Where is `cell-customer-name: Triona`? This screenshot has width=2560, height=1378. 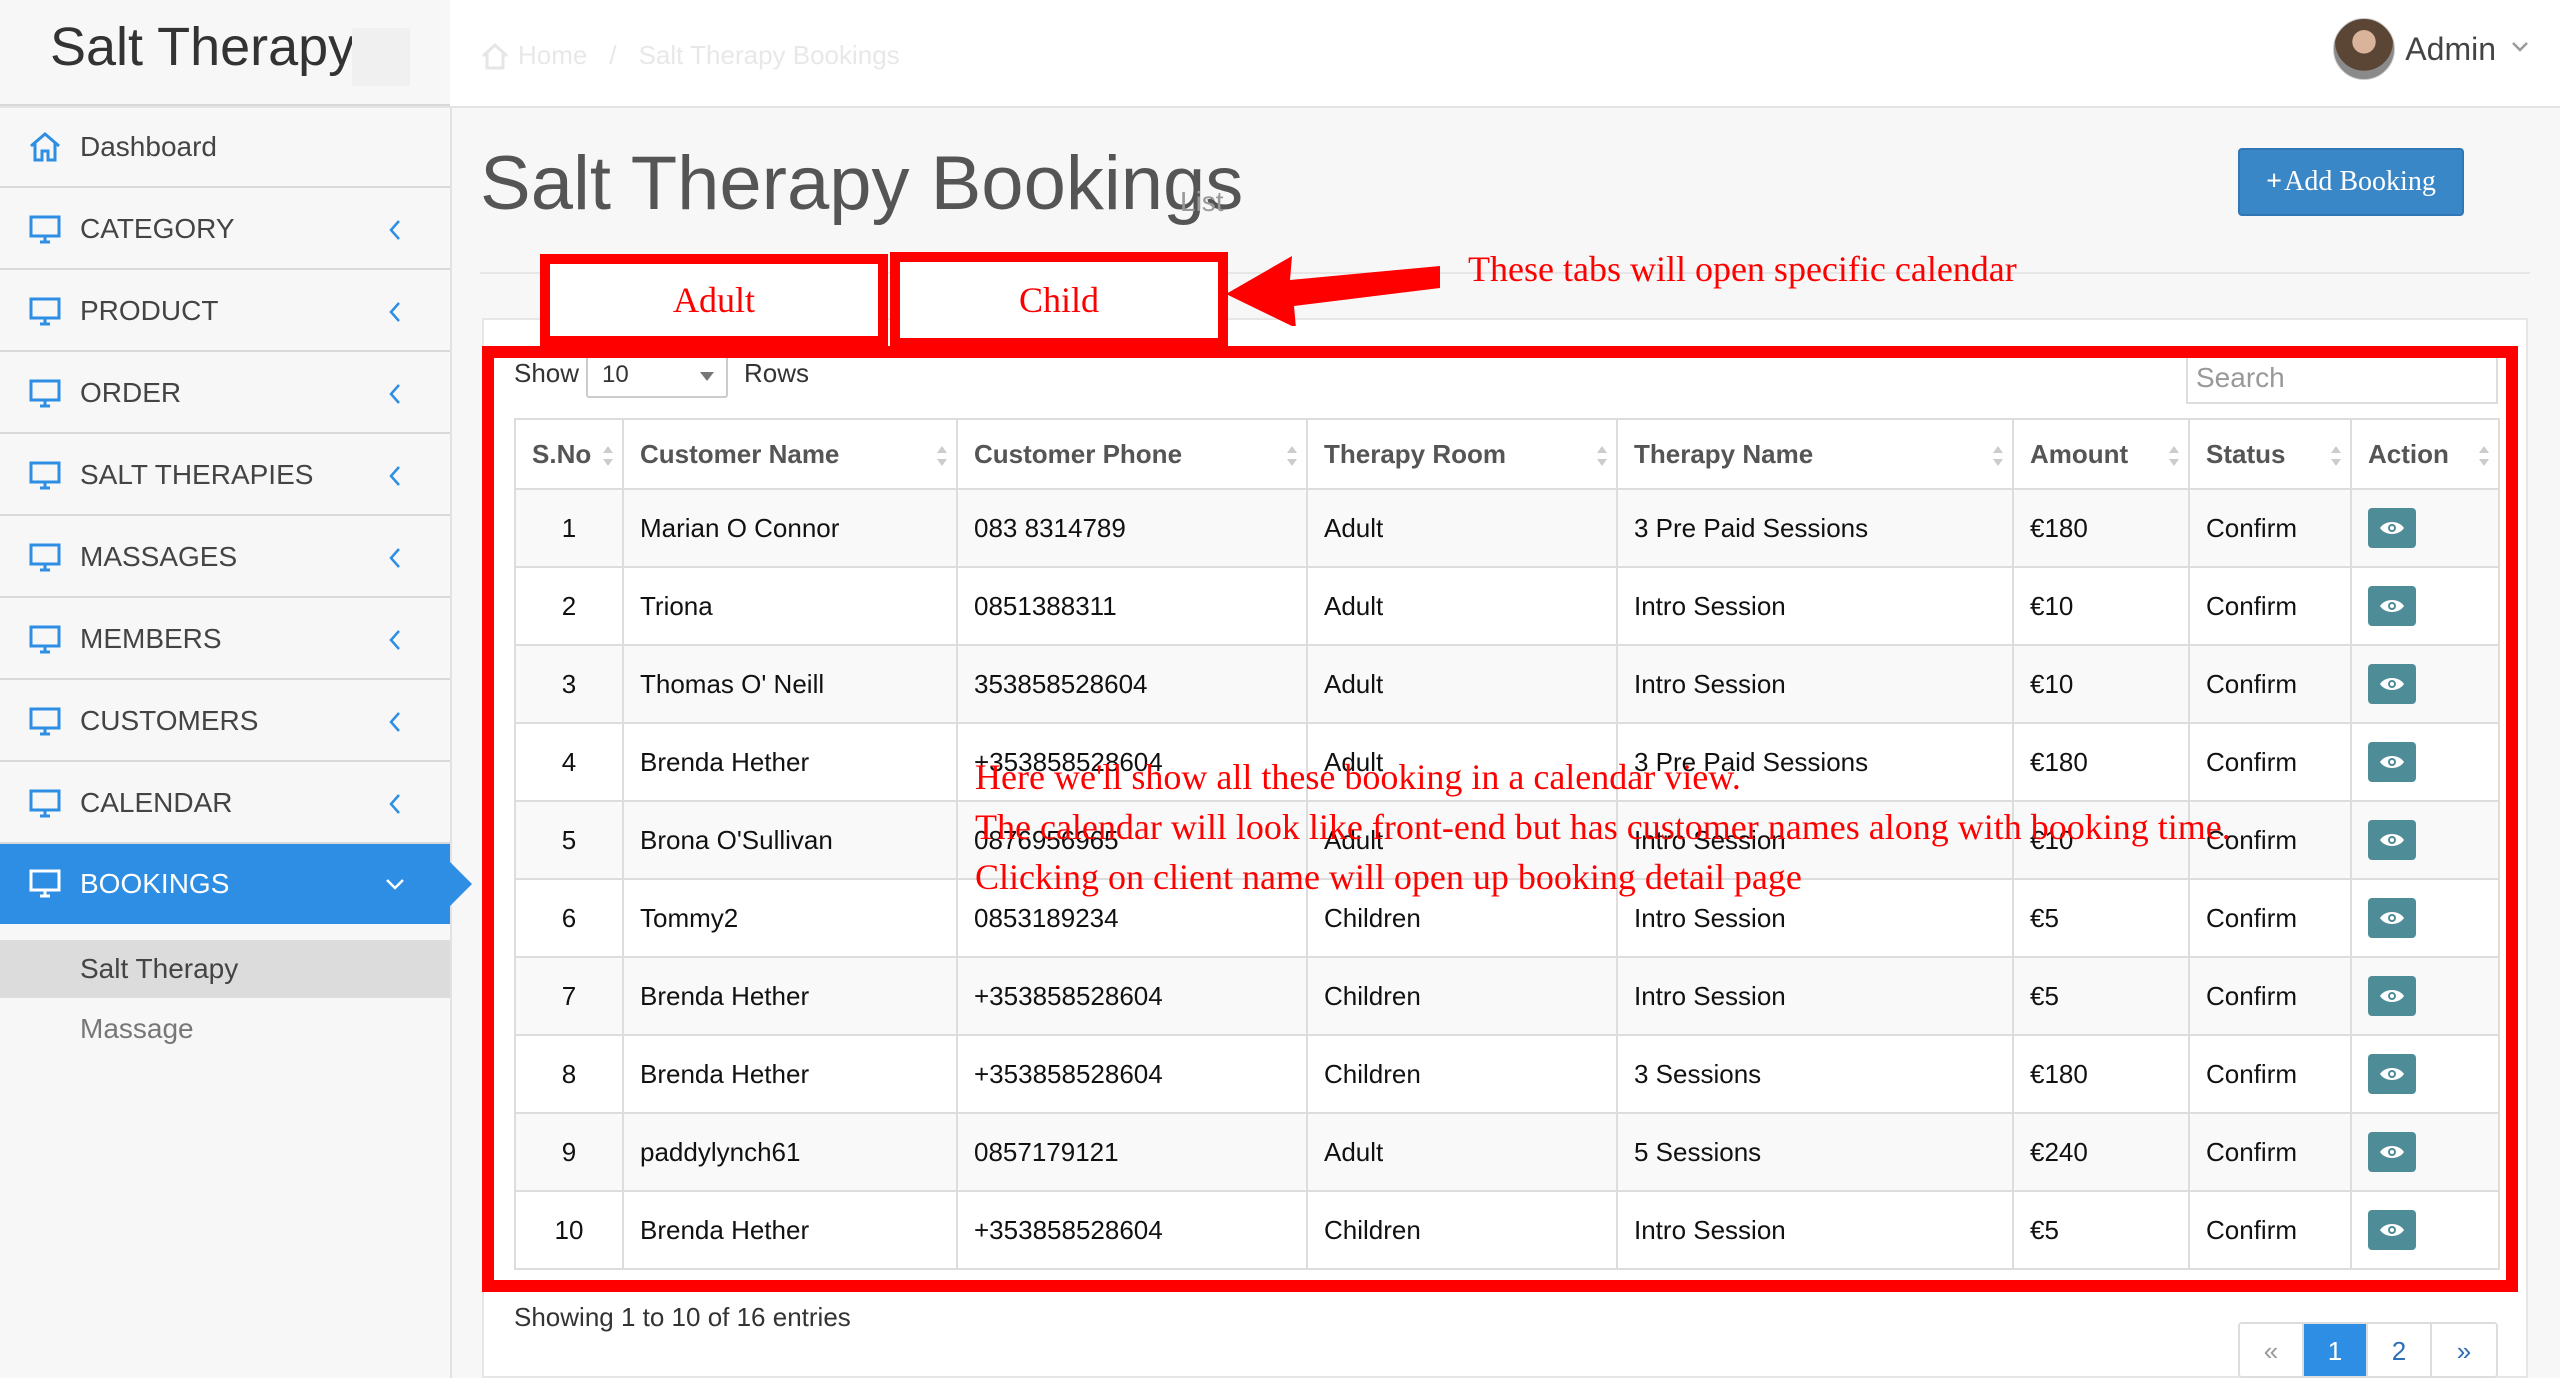
cell-customer-name: Triona is located at coordinates (790, 606).